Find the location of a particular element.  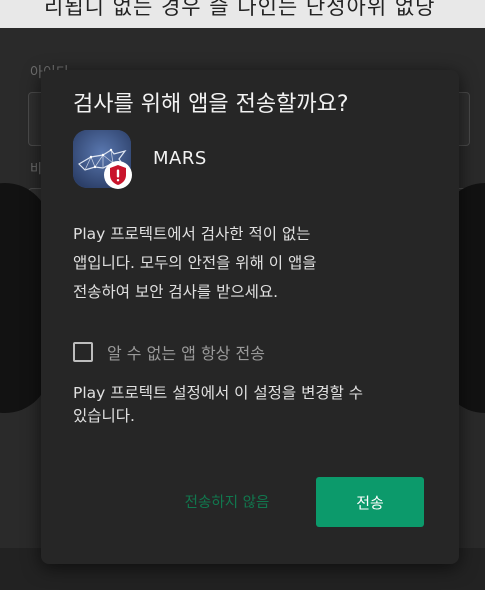

app-icon-group is located at coordinates (103, 160).